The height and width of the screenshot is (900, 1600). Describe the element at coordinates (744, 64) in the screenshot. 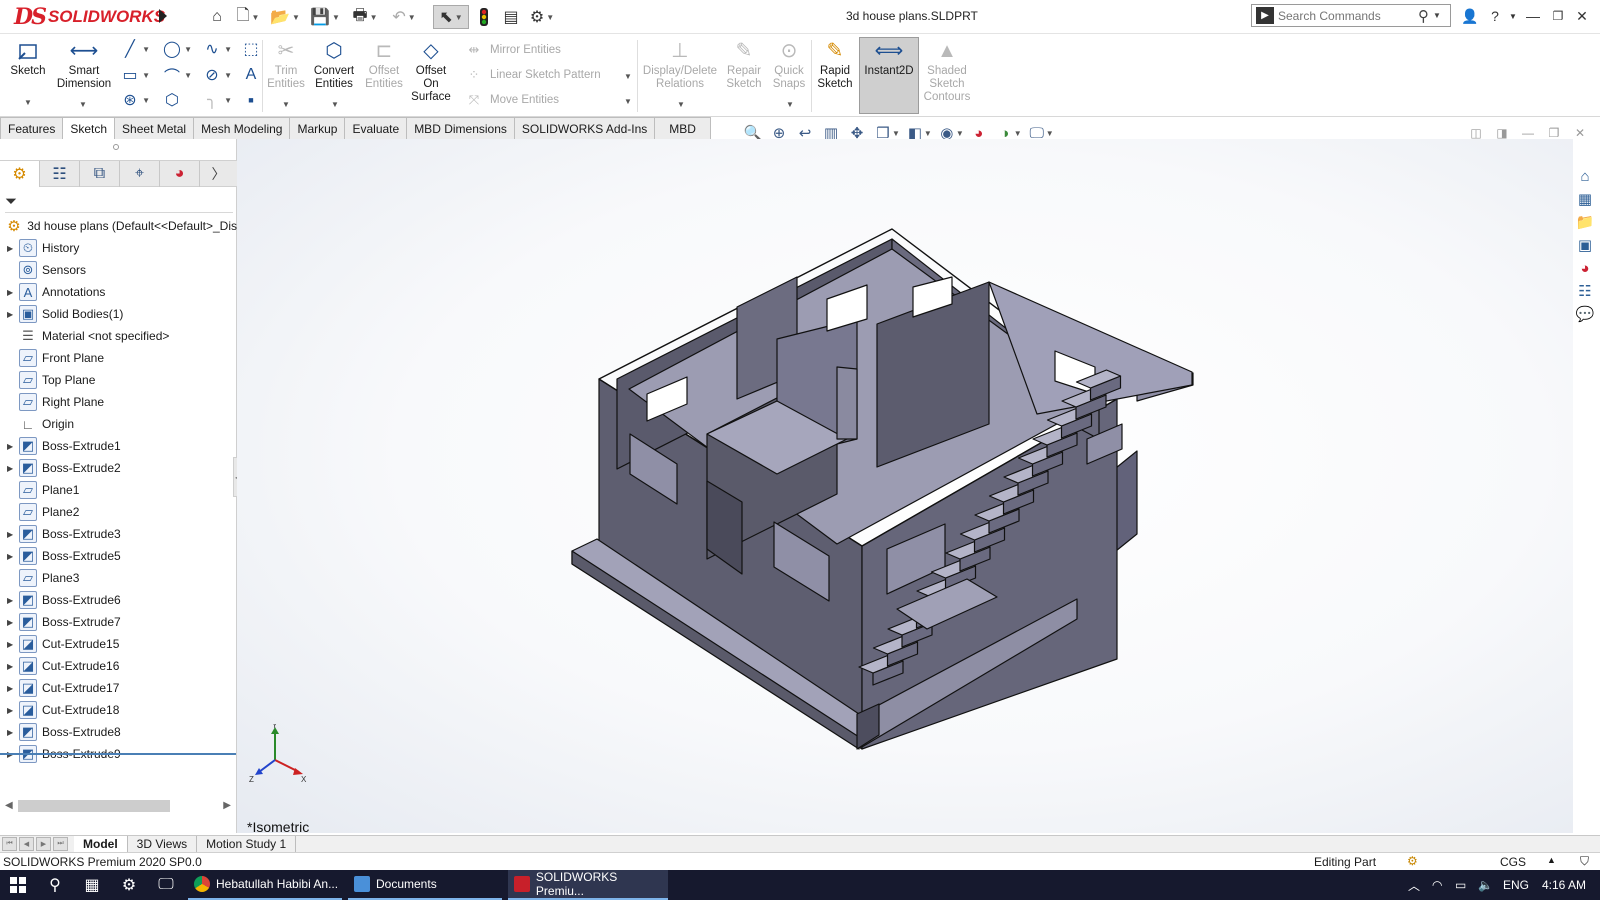

I see `repair-sketch-button: ✎ Repair Sketch` at that location.